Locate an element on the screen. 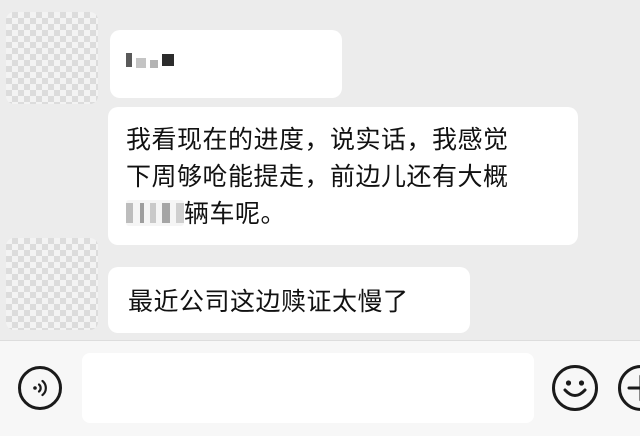  redacted-number is located at coordinates (155, 213).